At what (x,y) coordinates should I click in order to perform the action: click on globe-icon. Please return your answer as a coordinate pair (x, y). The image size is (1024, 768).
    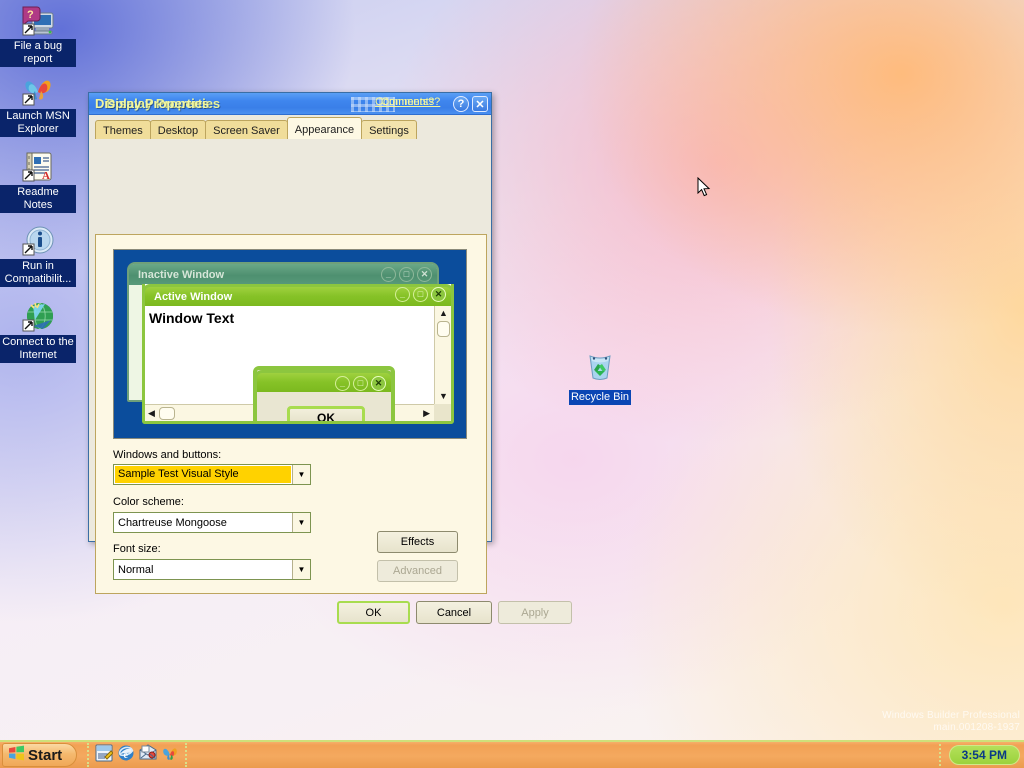
    Looking at the image, I should click on (38, 316).